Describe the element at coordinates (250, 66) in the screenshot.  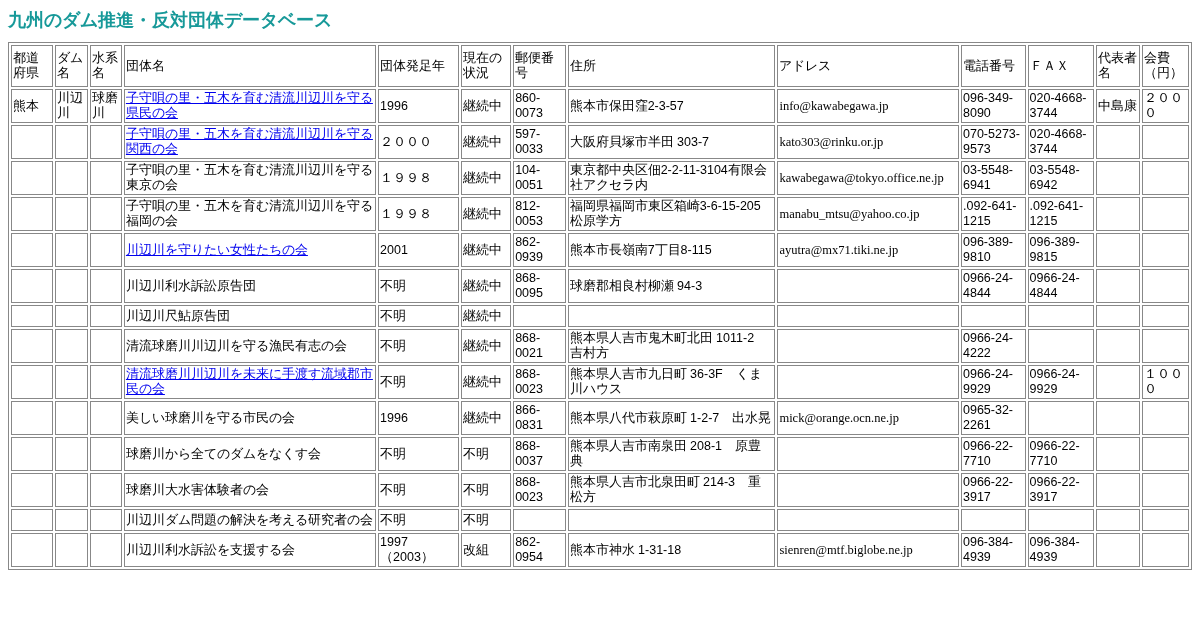
I see `column-header: 団体名` at that location.